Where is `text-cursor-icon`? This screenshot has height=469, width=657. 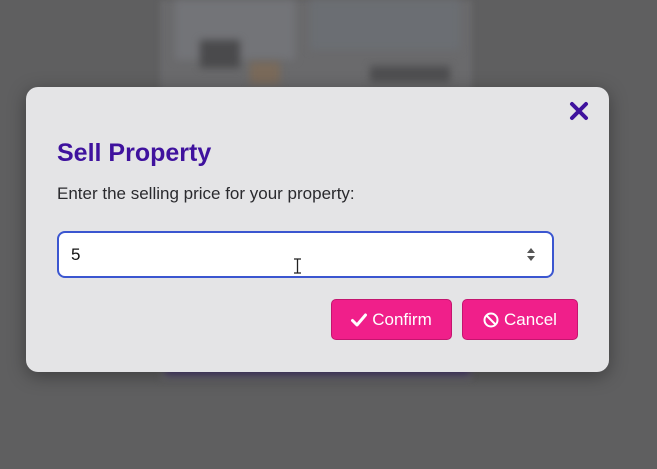 text-cursor-icon is located at coordinates (297, 266).